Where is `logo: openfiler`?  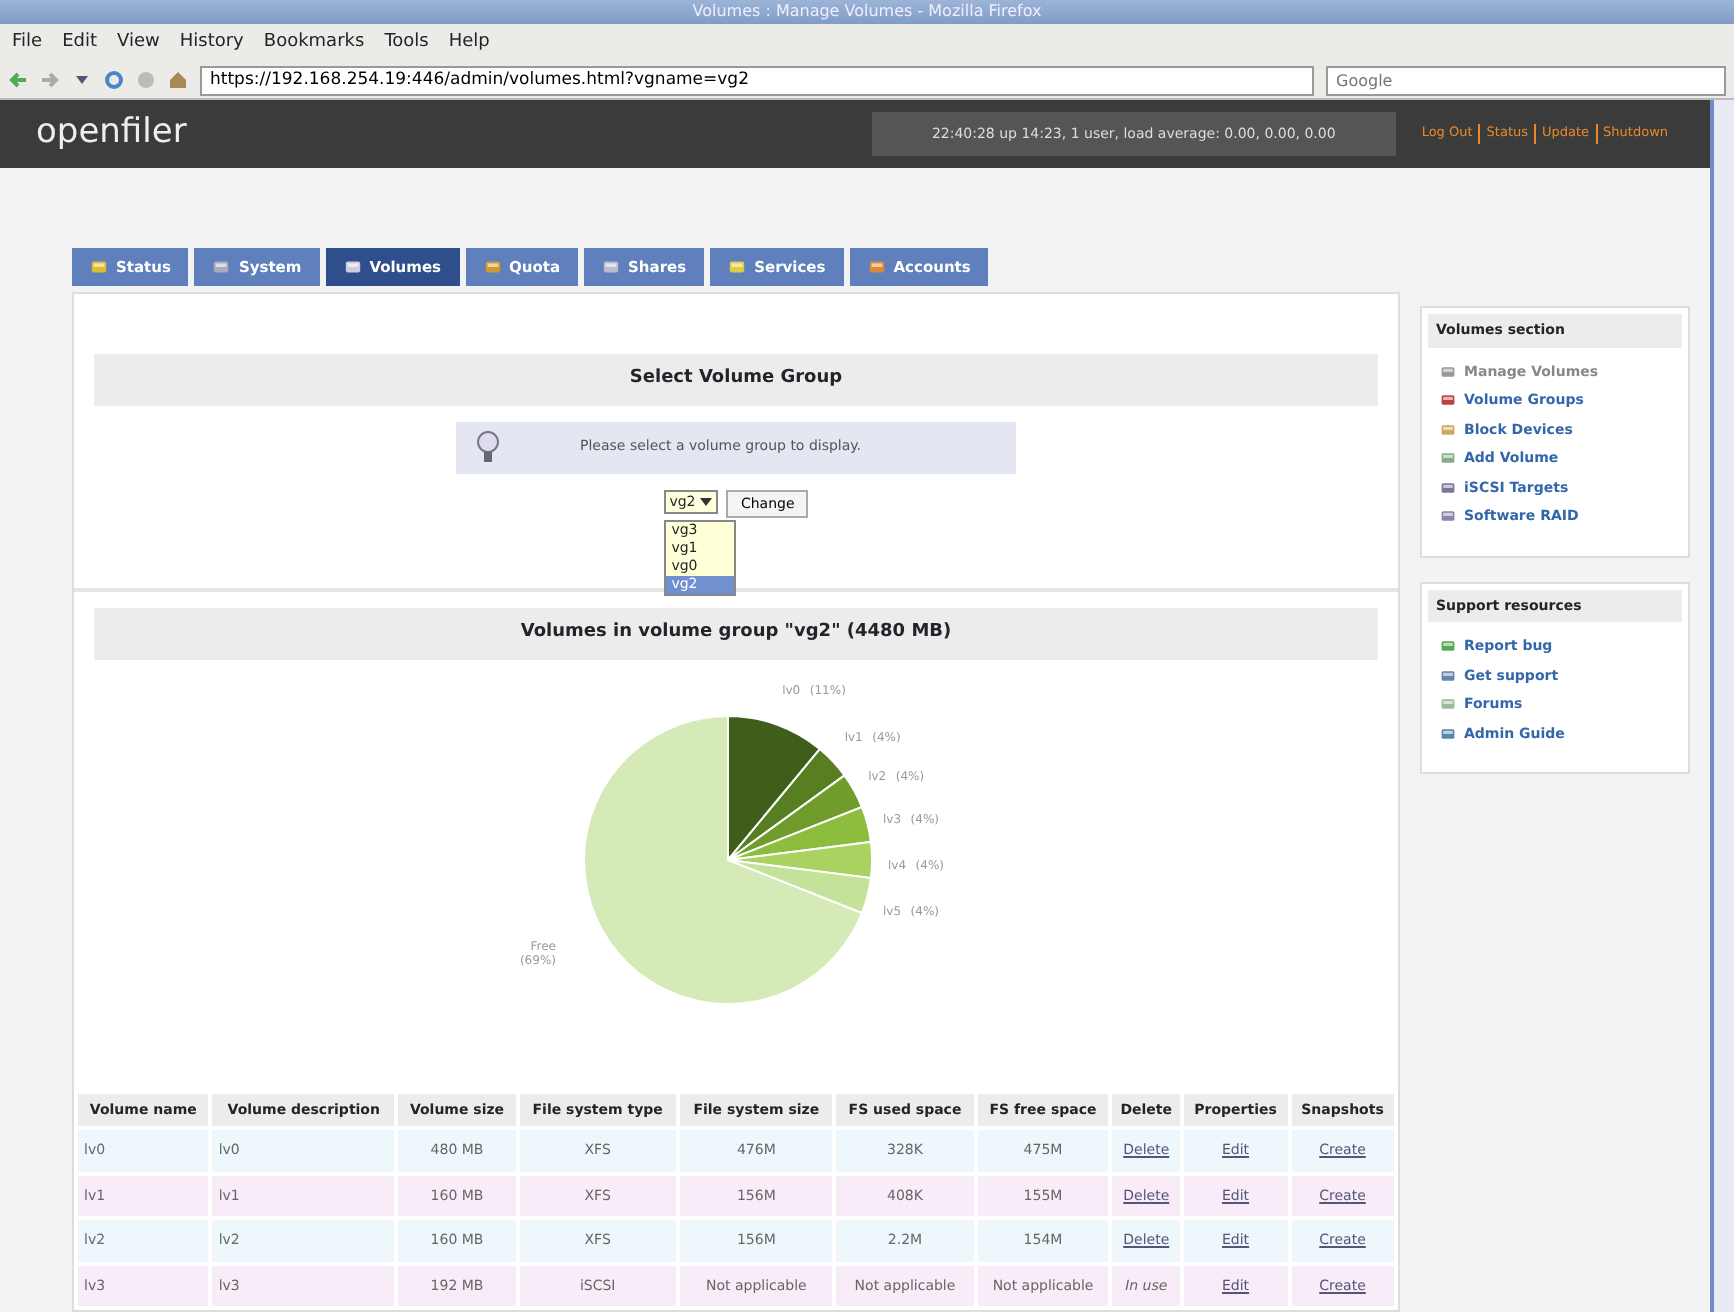
logo: openfiler is located at coordinates (111, 133).